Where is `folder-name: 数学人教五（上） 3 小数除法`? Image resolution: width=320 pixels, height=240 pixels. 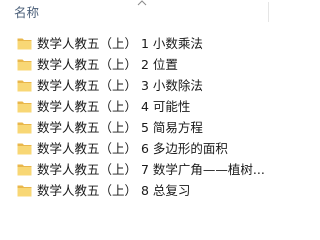
folder-name: 数学人教五（上） 3 小数除法 is located at coordinates (120, 85).